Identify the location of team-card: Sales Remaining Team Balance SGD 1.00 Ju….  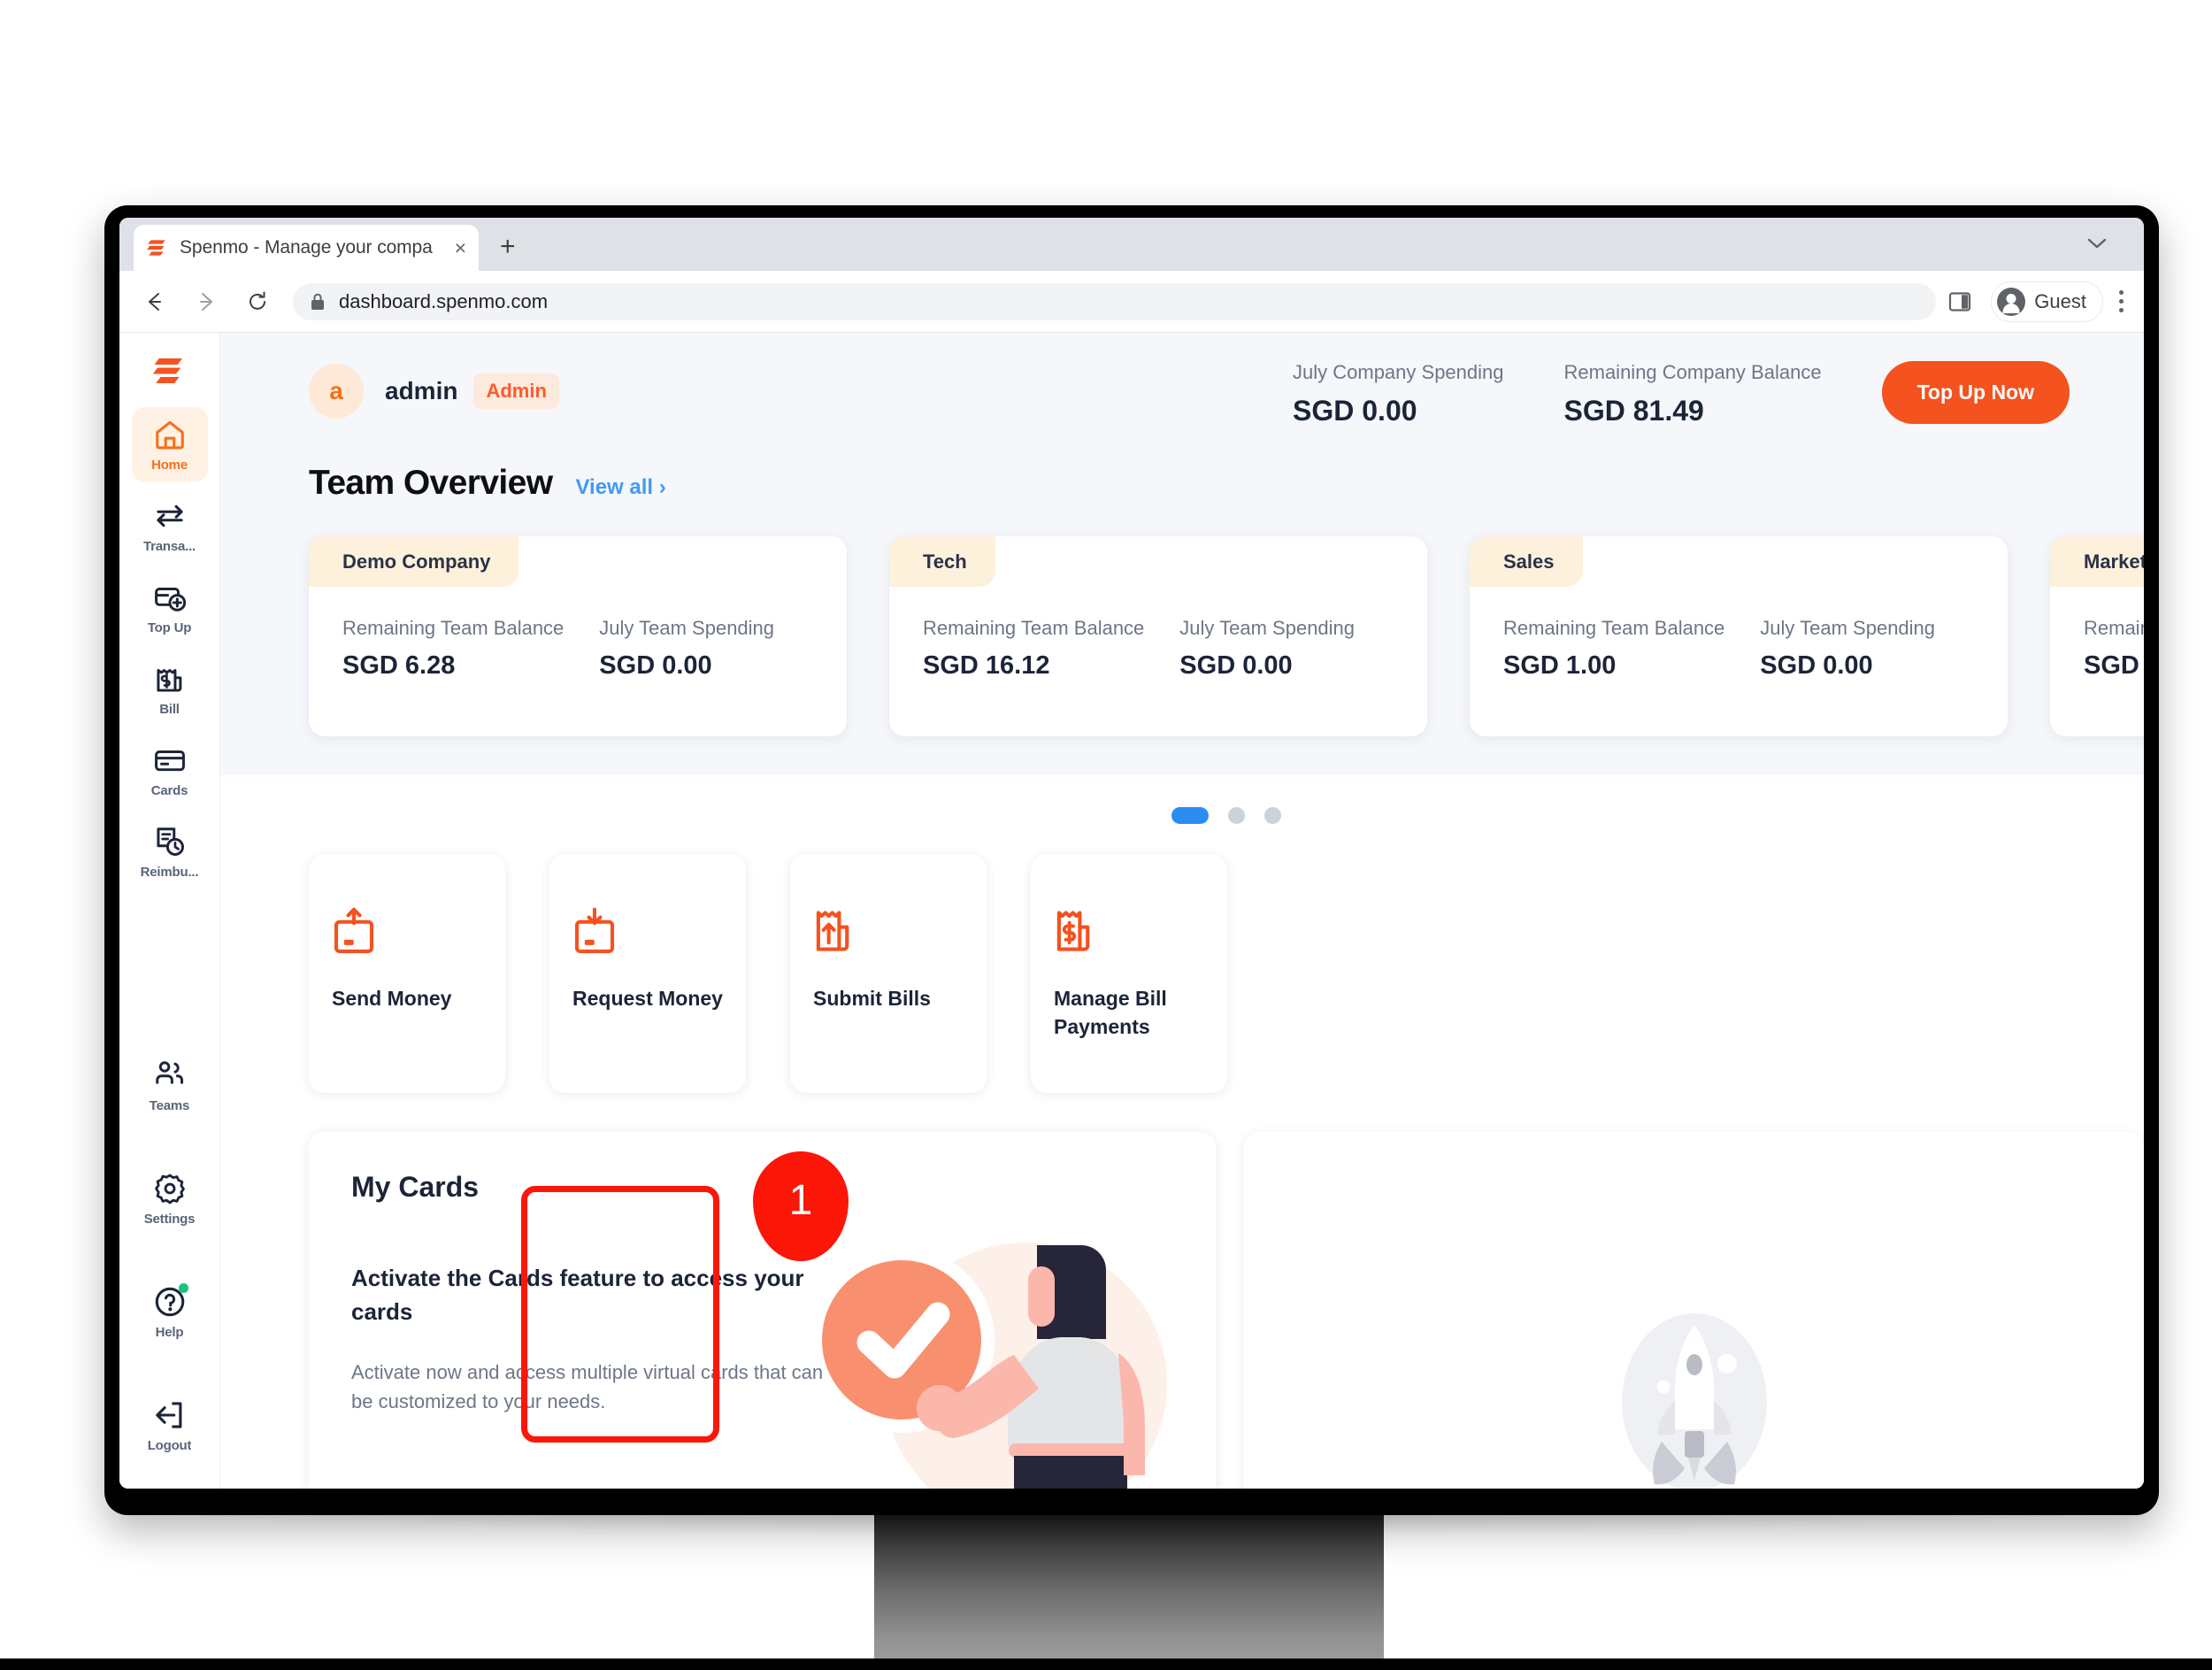
(1739, 636).